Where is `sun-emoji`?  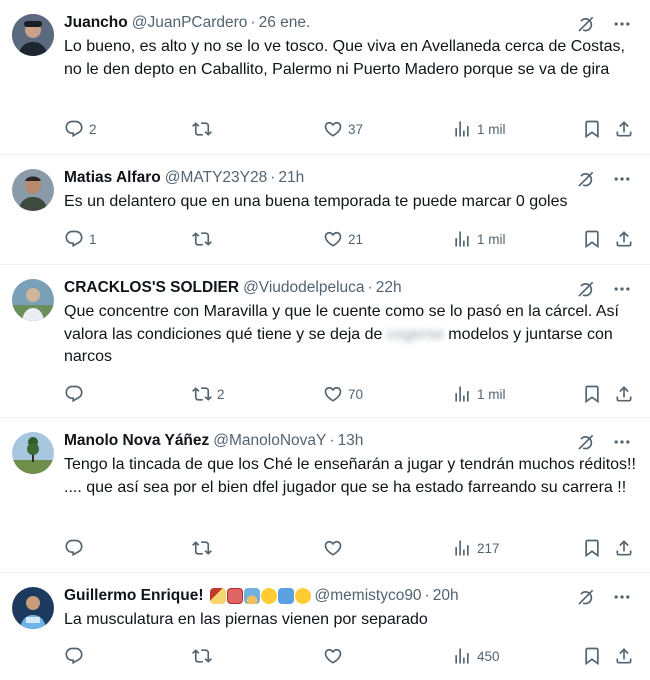
sun-emoji is located at coordinates (268, 596).